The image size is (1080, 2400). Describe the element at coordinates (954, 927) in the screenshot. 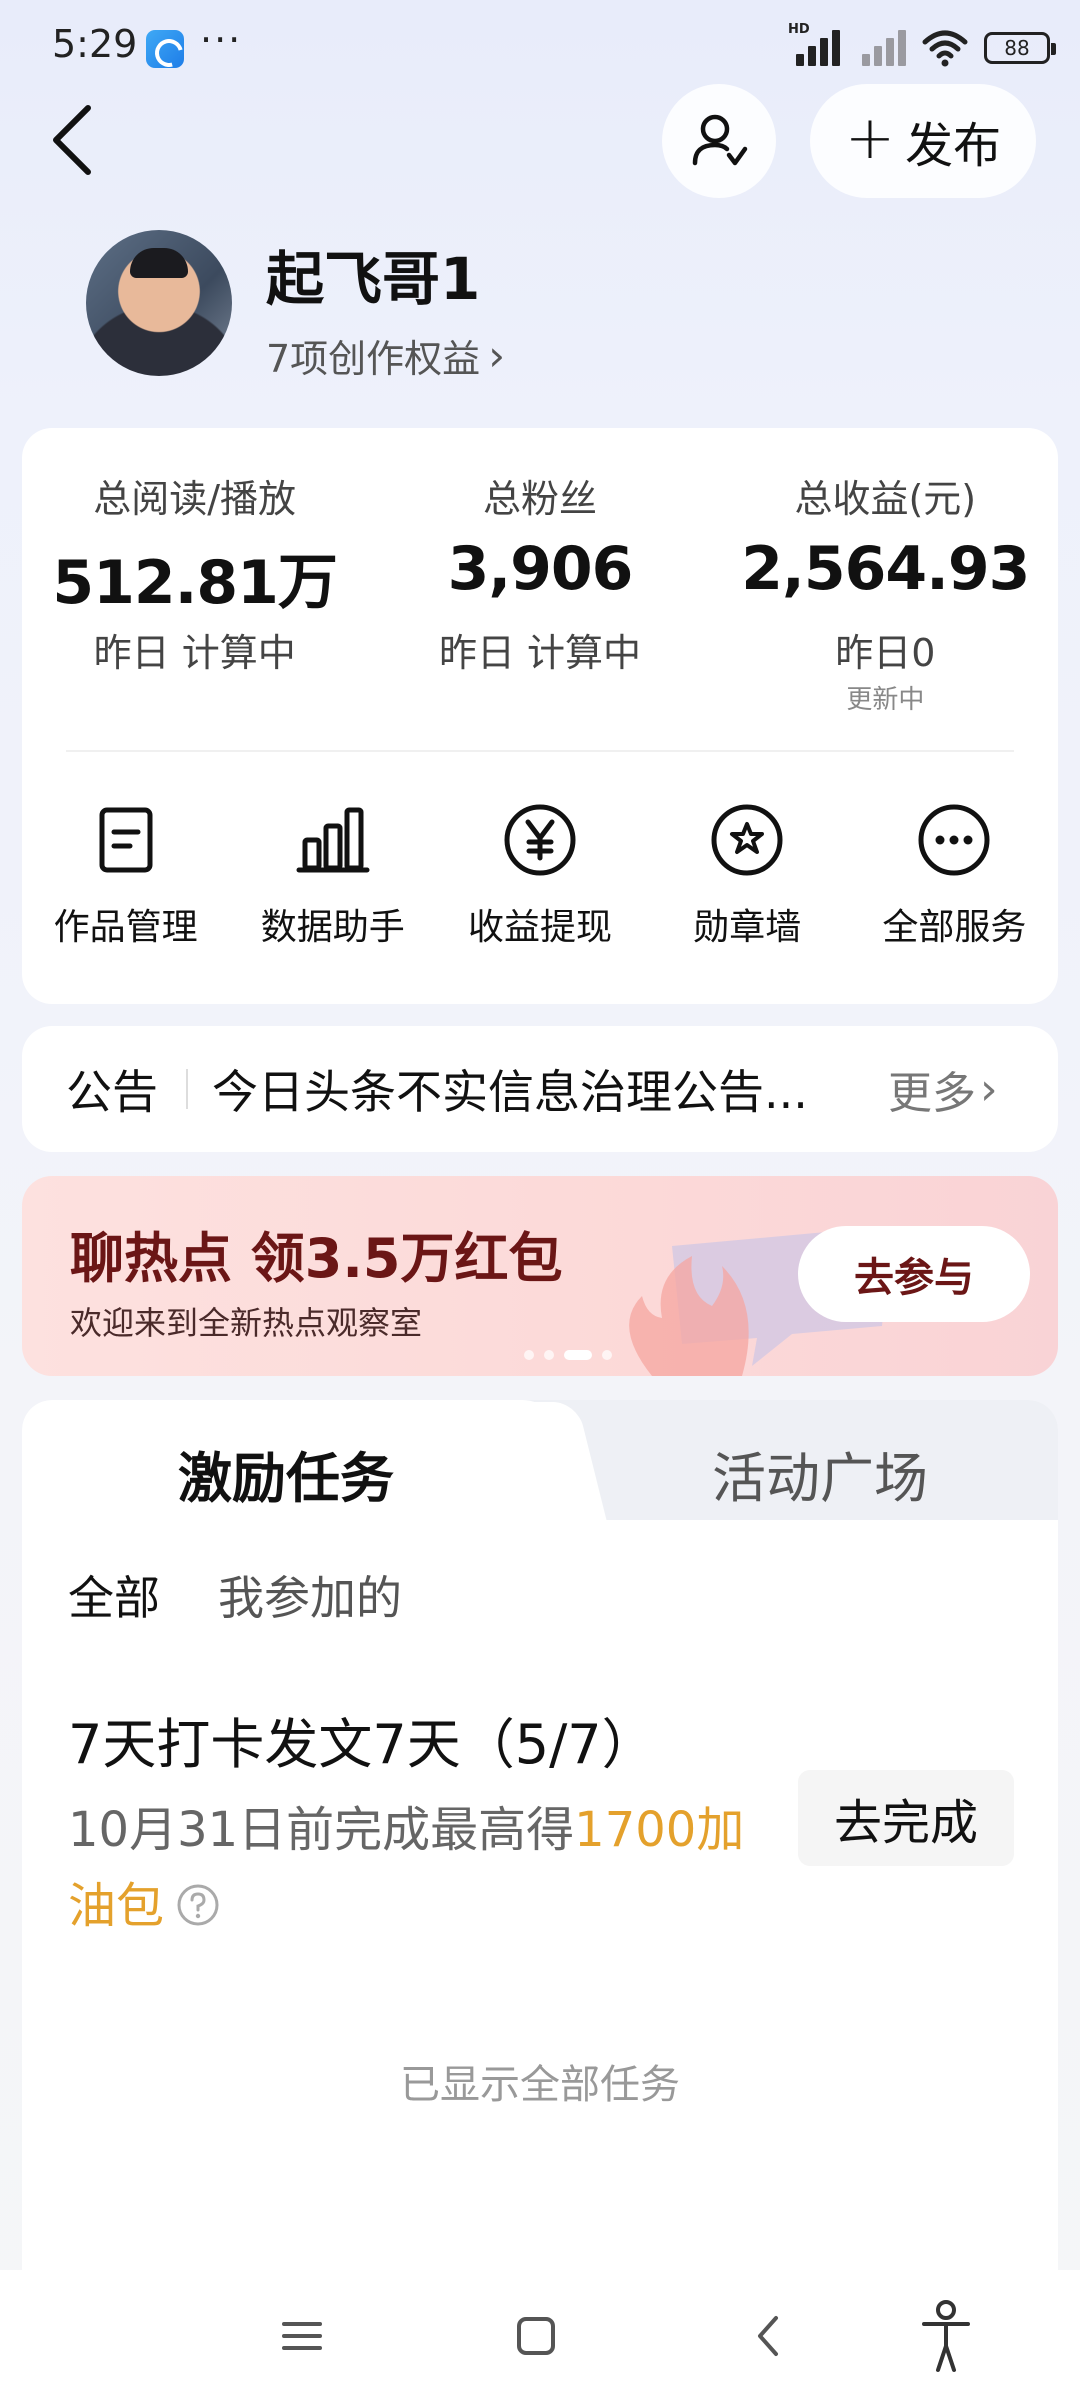

I see `service-label: 全部服务` at that location.